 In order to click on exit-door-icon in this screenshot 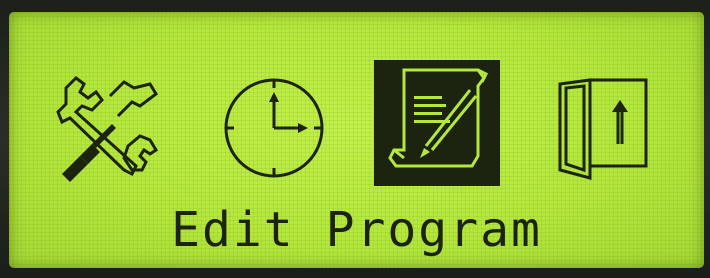, I will do `click(603, 129)`.